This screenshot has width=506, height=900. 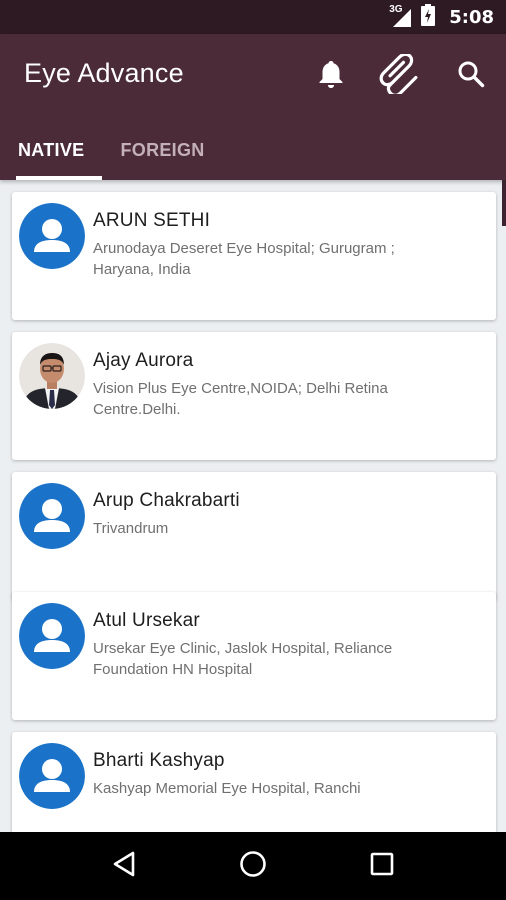 I want to click on bell-icon, so click(x=331, y=76).